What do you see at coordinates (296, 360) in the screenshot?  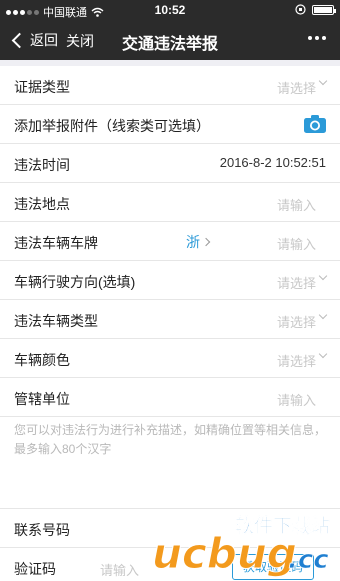 I see `vehicle-color-select: 请选择` at bounding box center [296, 360].